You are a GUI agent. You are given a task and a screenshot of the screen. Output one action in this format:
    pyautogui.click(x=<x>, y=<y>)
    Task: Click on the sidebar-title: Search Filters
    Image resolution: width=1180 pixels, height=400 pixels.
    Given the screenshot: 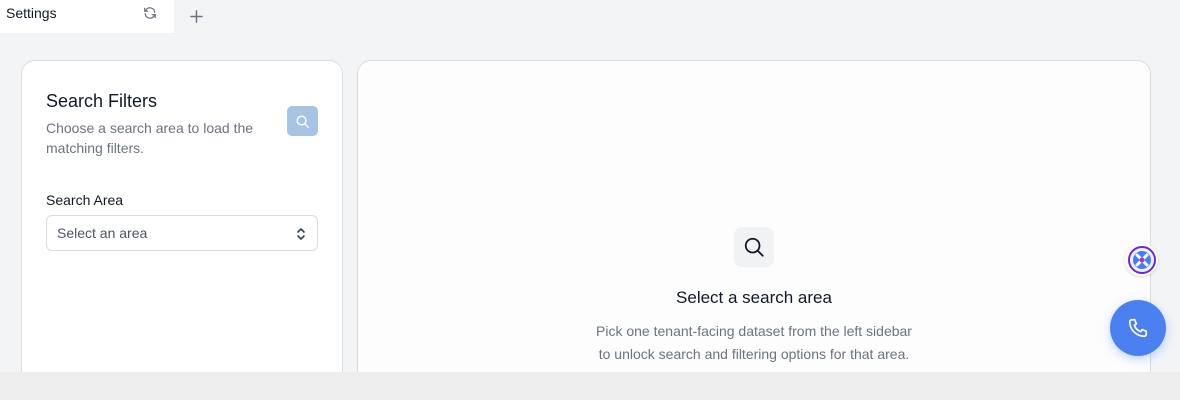 What is the action you would take?
    pyautogui.click(x=102, y=101)
    